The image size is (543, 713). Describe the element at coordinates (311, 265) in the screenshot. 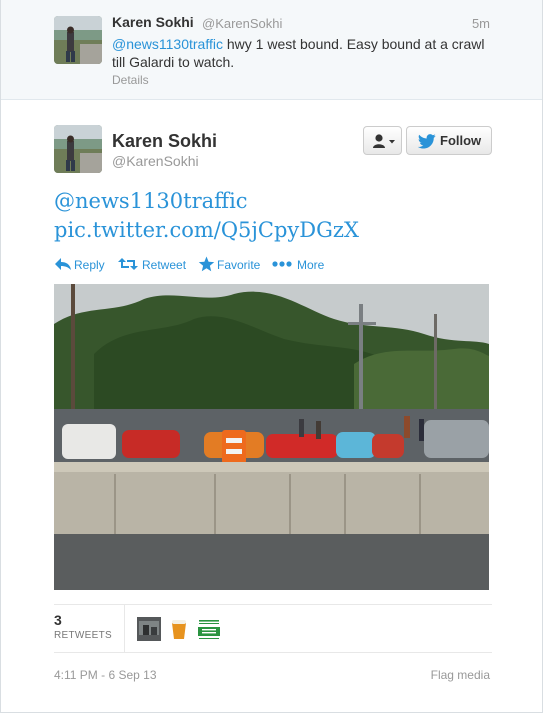

I see `more-label: More` at that location.